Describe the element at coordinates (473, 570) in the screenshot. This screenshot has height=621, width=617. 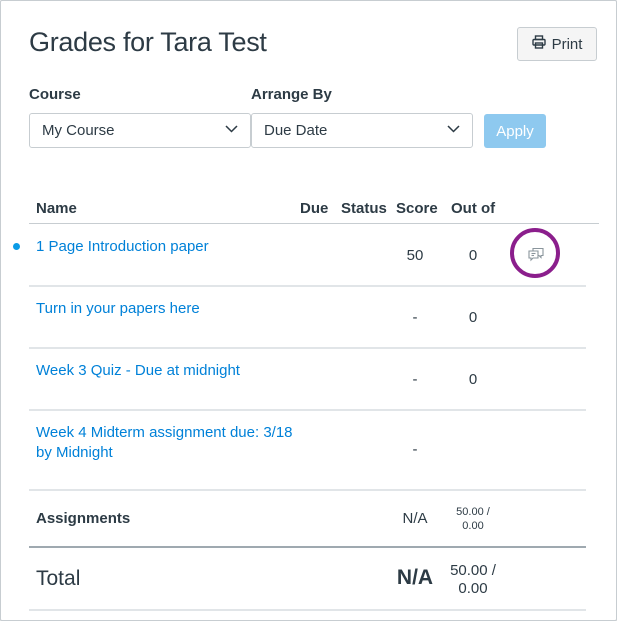
I see `total-points-line1: 50.00 /` at that location.